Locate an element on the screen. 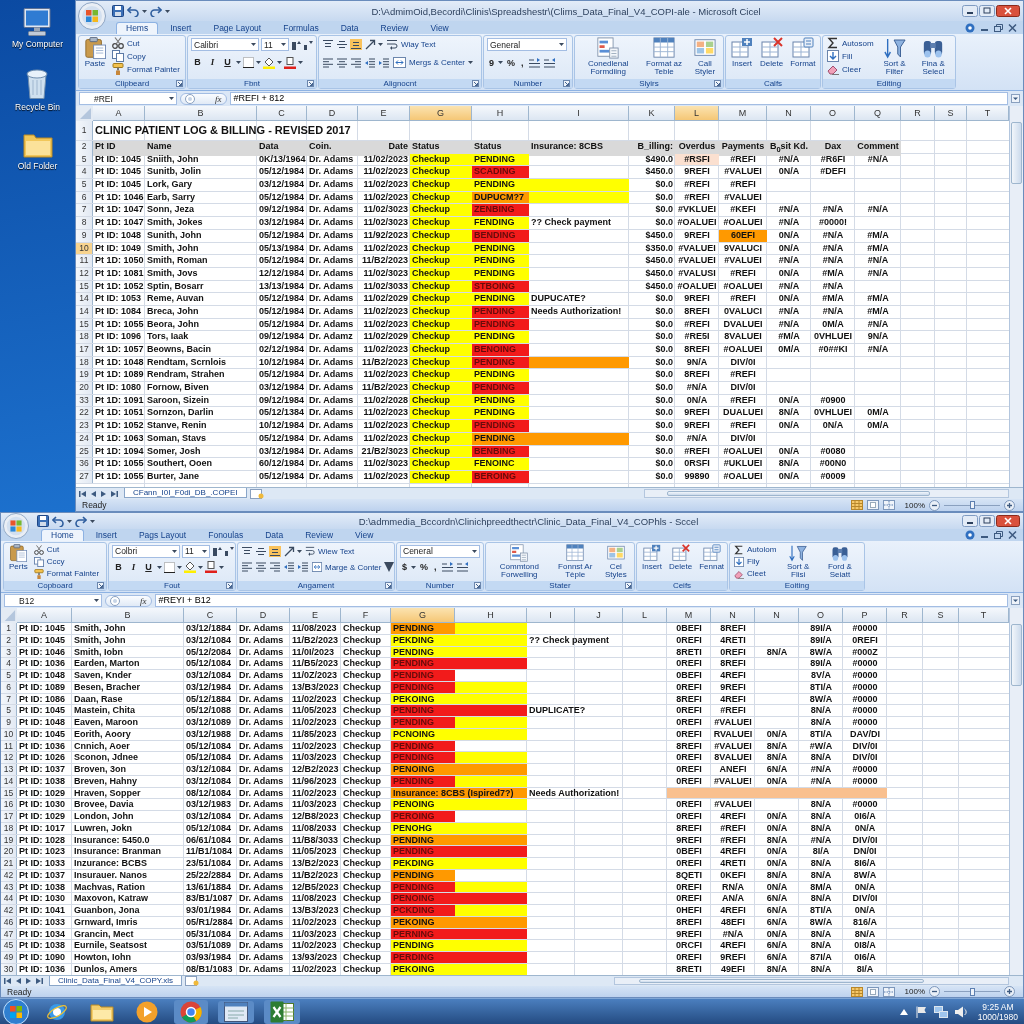 Image resolution: width=1024 pixels, height=1024 pixels. column-header: K is located at coordinates (652, 113).